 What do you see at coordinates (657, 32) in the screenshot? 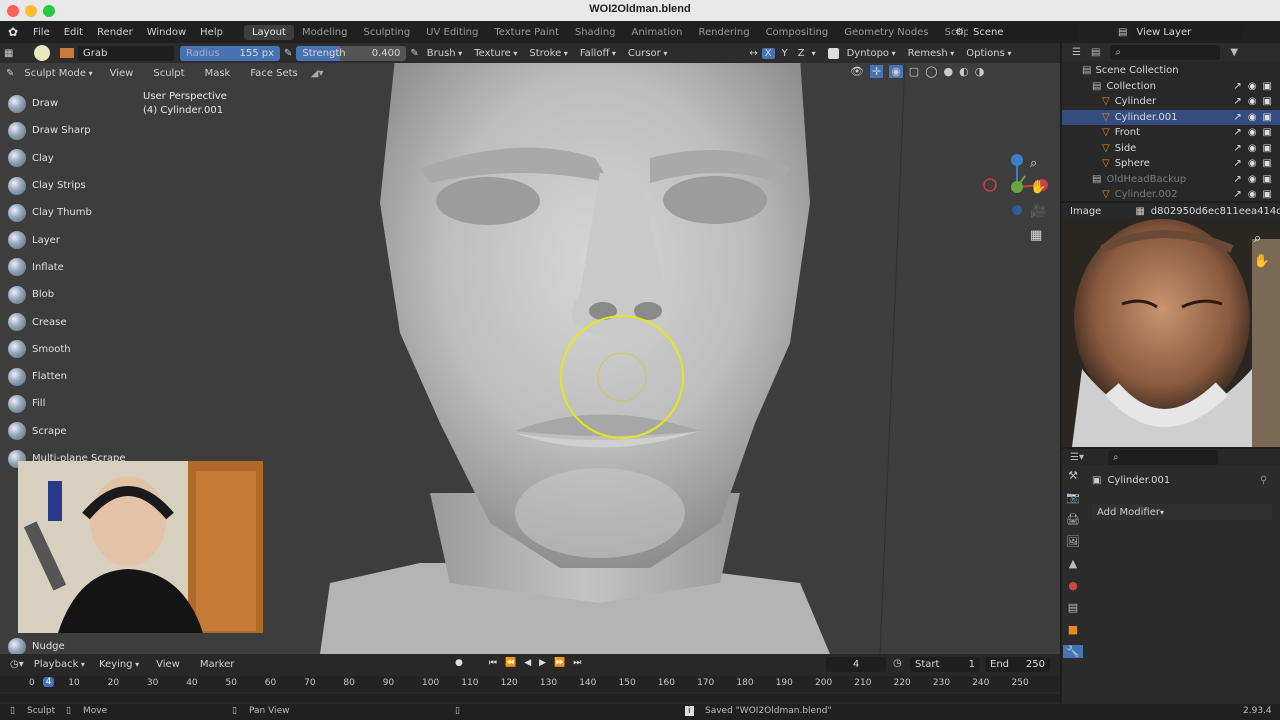
I see `tab-animation: Animation` at bounding box center [657, 32].